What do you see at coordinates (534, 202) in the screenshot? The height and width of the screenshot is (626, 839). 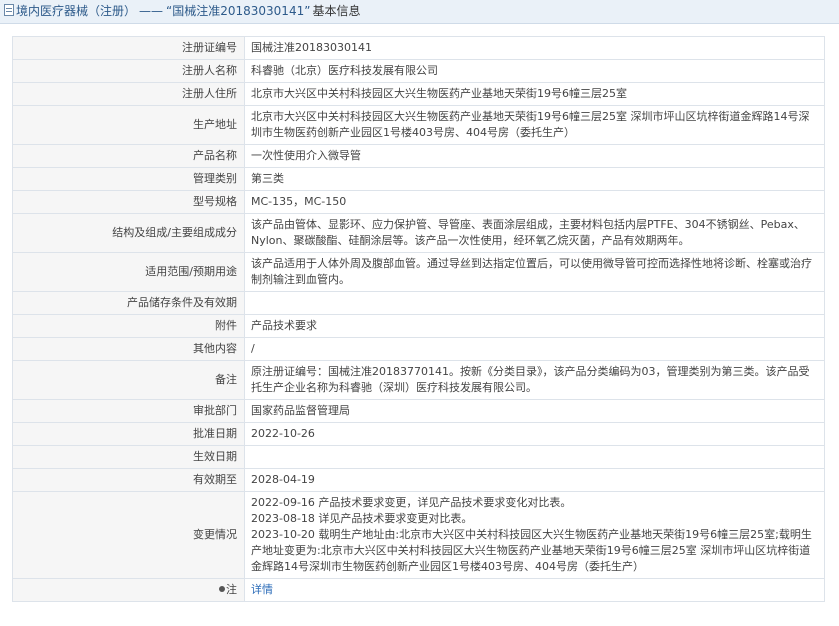 I see `row-value: MC-135，MC-150` at bounding box center [534, 202].